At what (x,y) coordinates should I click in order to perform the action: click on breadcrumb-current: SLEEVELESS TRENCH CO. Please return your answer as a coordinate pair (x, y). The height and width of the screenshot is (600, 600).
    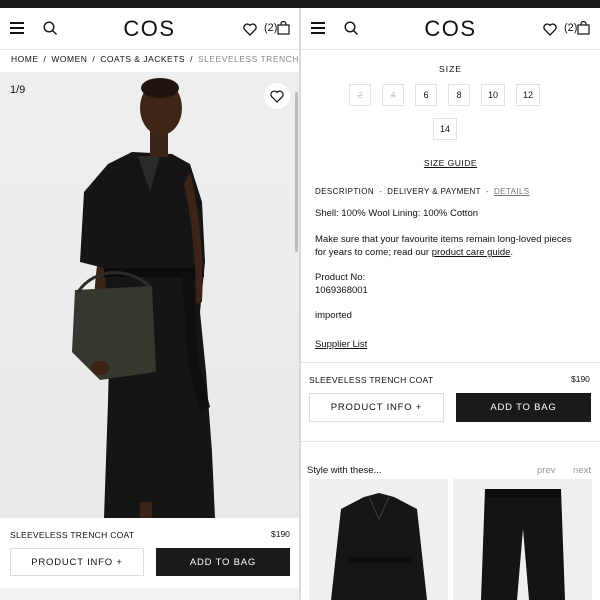
    Looking at the image, I should click on (248, 59).